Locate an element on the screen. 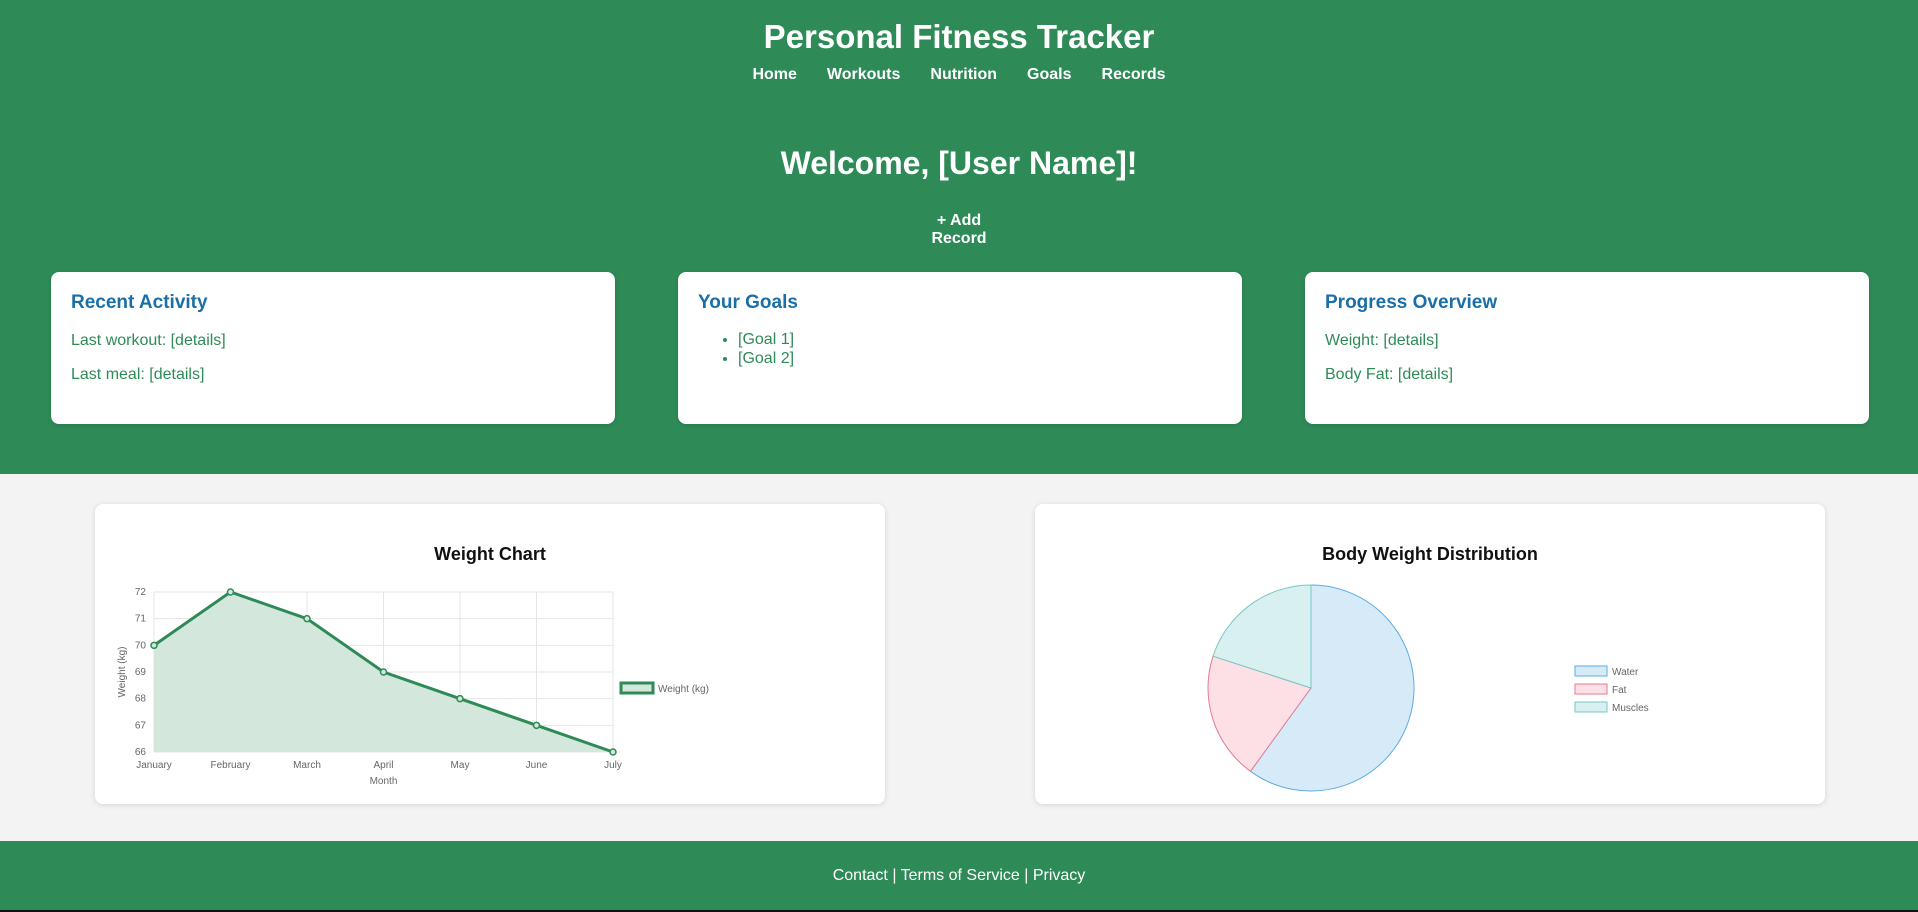 The width and height of the screenshot is (1918, 912). welcome-heading: Welcome, [User Name]! is located at coordinates (959, 163).